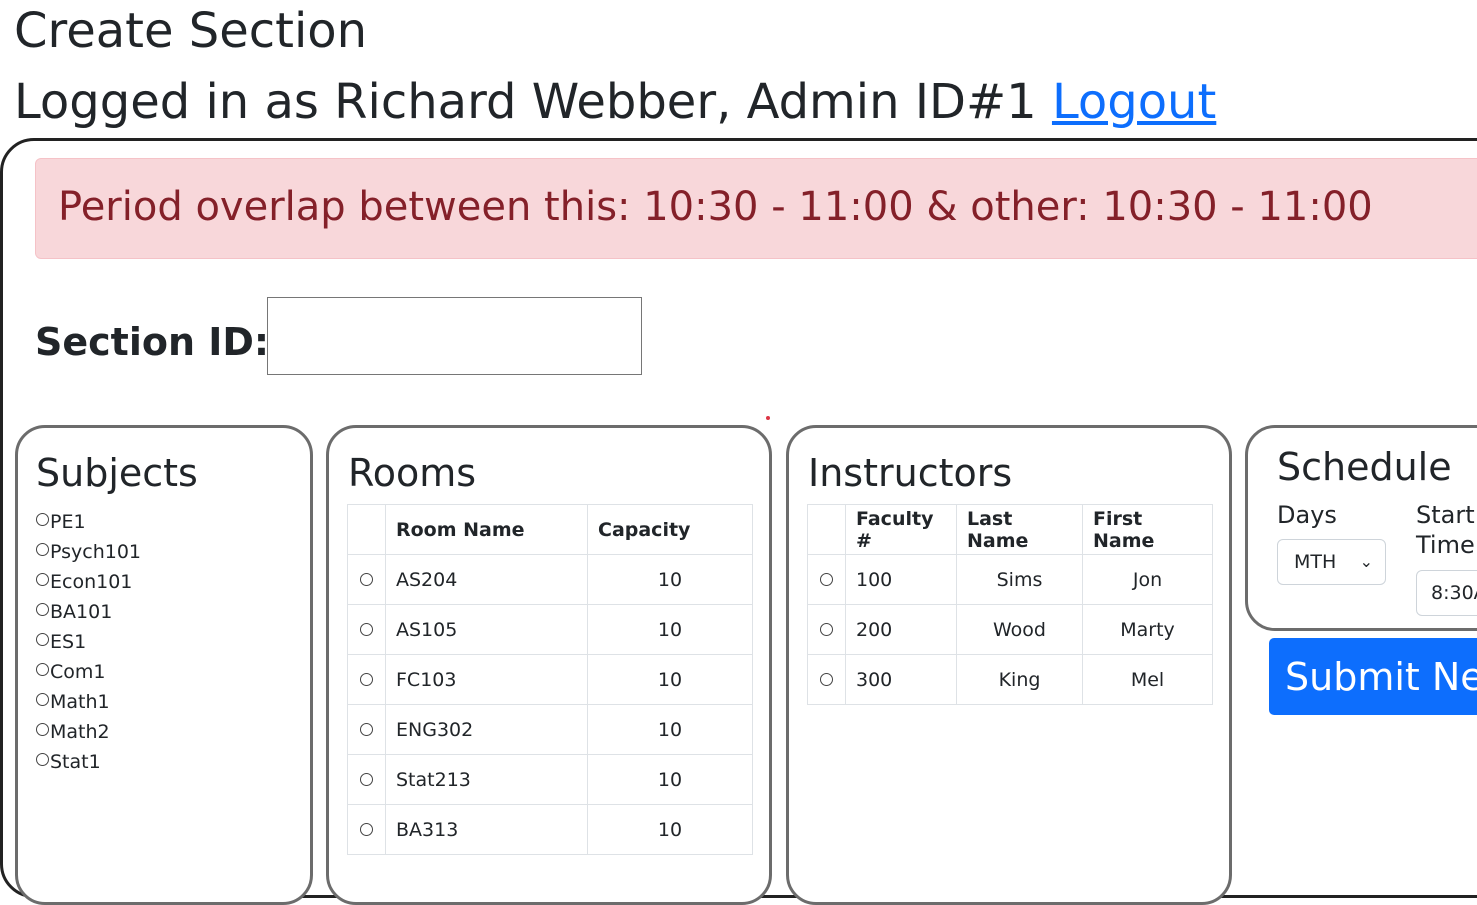 Image resolution: width=1477 pixels, height=905 pixels. I want to click on subject-option-psych101: Psych101, so click(88, 552).